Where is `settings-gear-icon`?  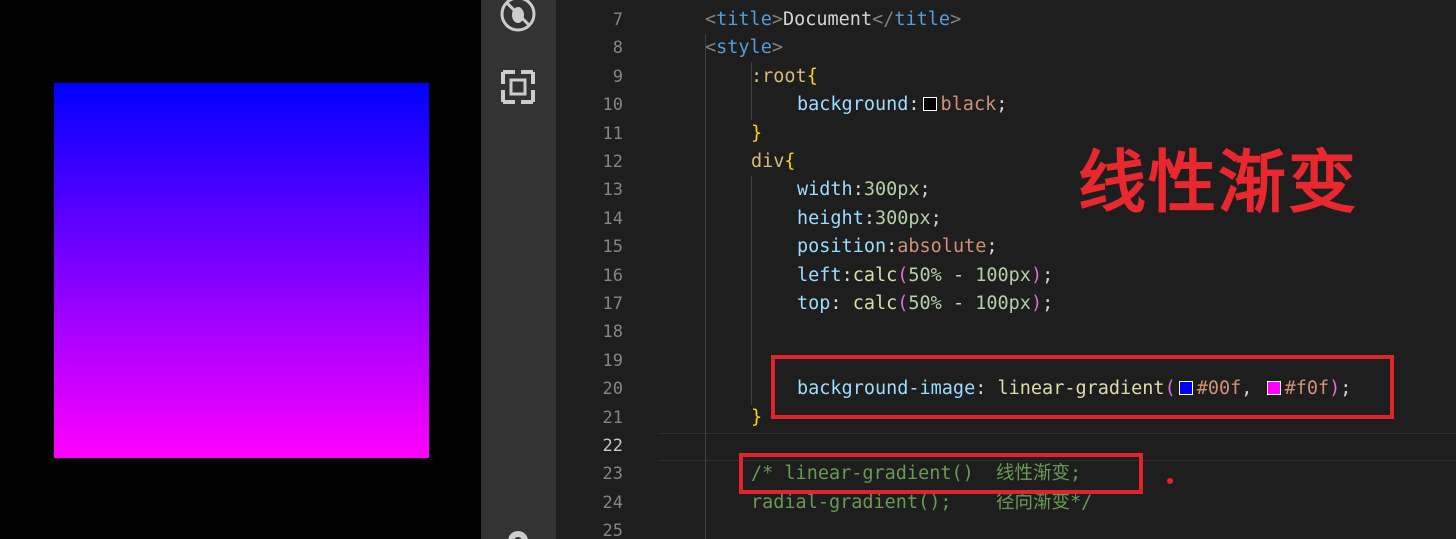 settings-gear-icon is located at coordinates (518, 530).